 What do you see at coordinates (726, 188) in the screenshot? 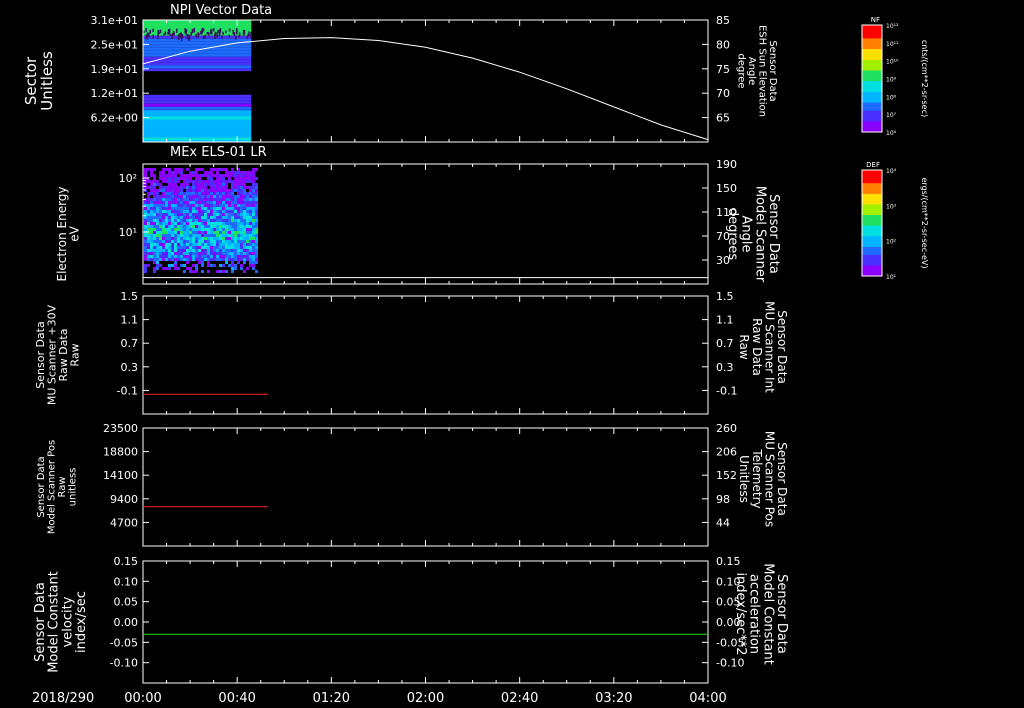
I see `panel-1-right-ytick-label: 150` at bounding box center [726, 188].